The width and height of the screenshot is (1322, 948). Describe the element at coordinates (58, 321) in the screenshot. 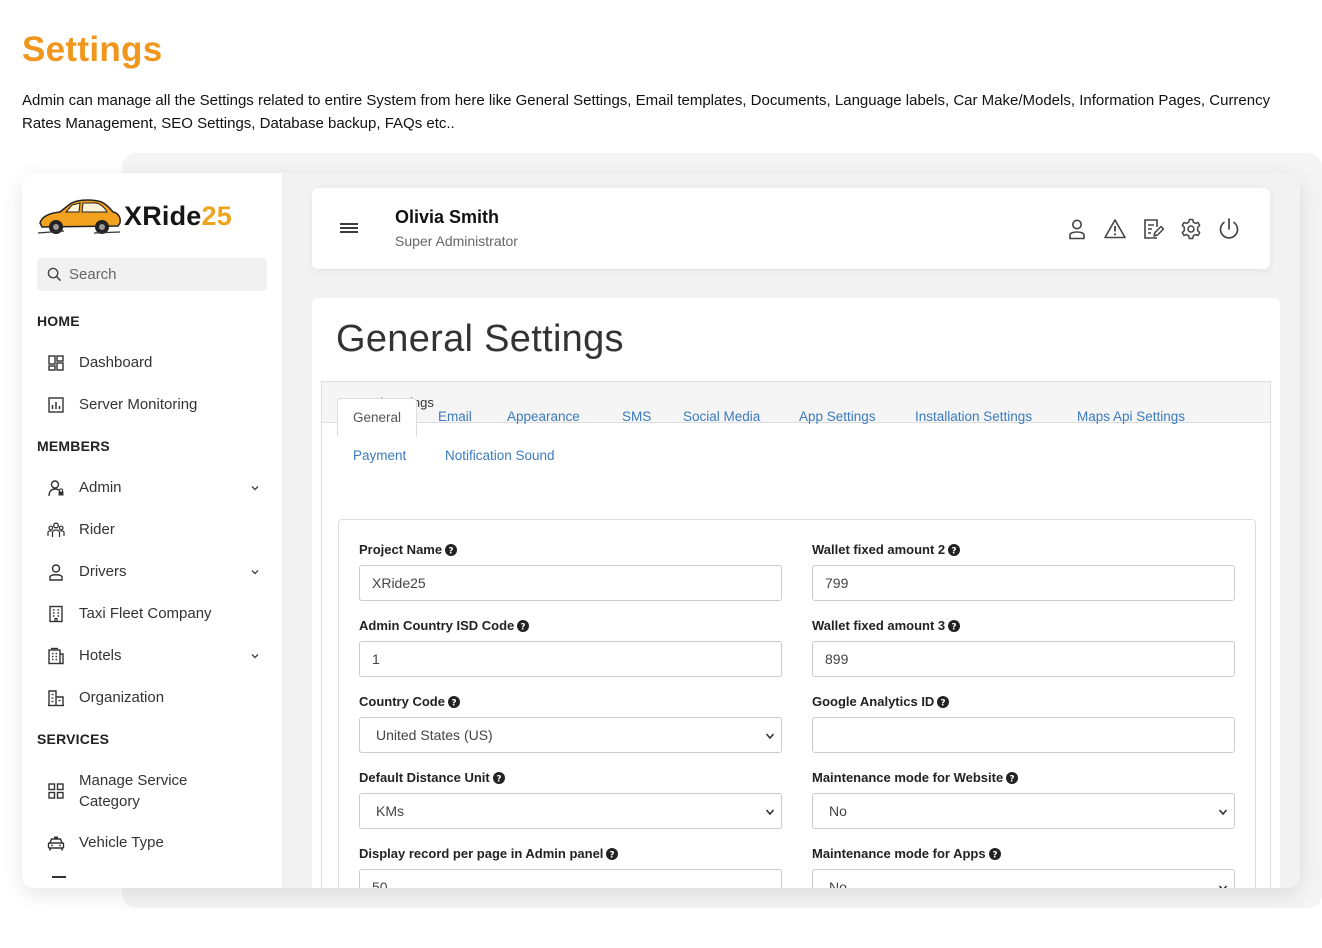

I see `section-home: HOME` at that location.